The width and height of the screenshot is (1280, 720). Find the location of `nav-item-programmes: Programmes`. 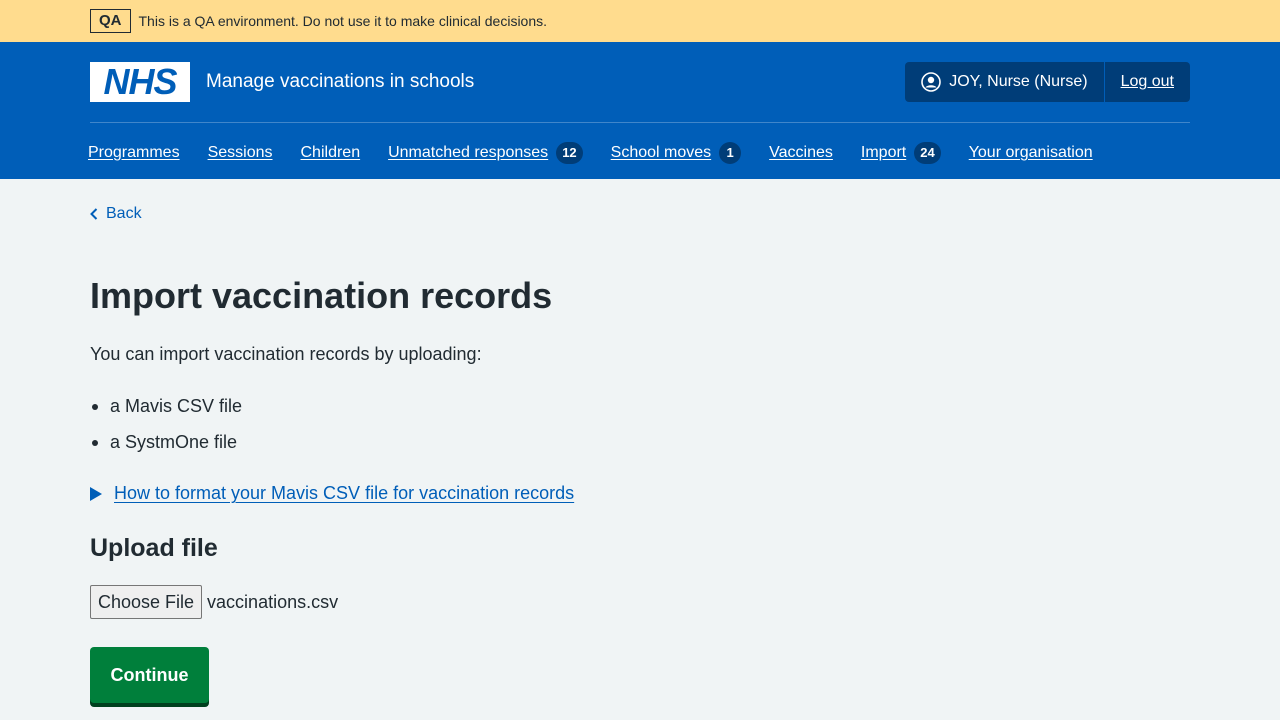

nav-item-programmes: Programmes is located at coordinates (134, 153).